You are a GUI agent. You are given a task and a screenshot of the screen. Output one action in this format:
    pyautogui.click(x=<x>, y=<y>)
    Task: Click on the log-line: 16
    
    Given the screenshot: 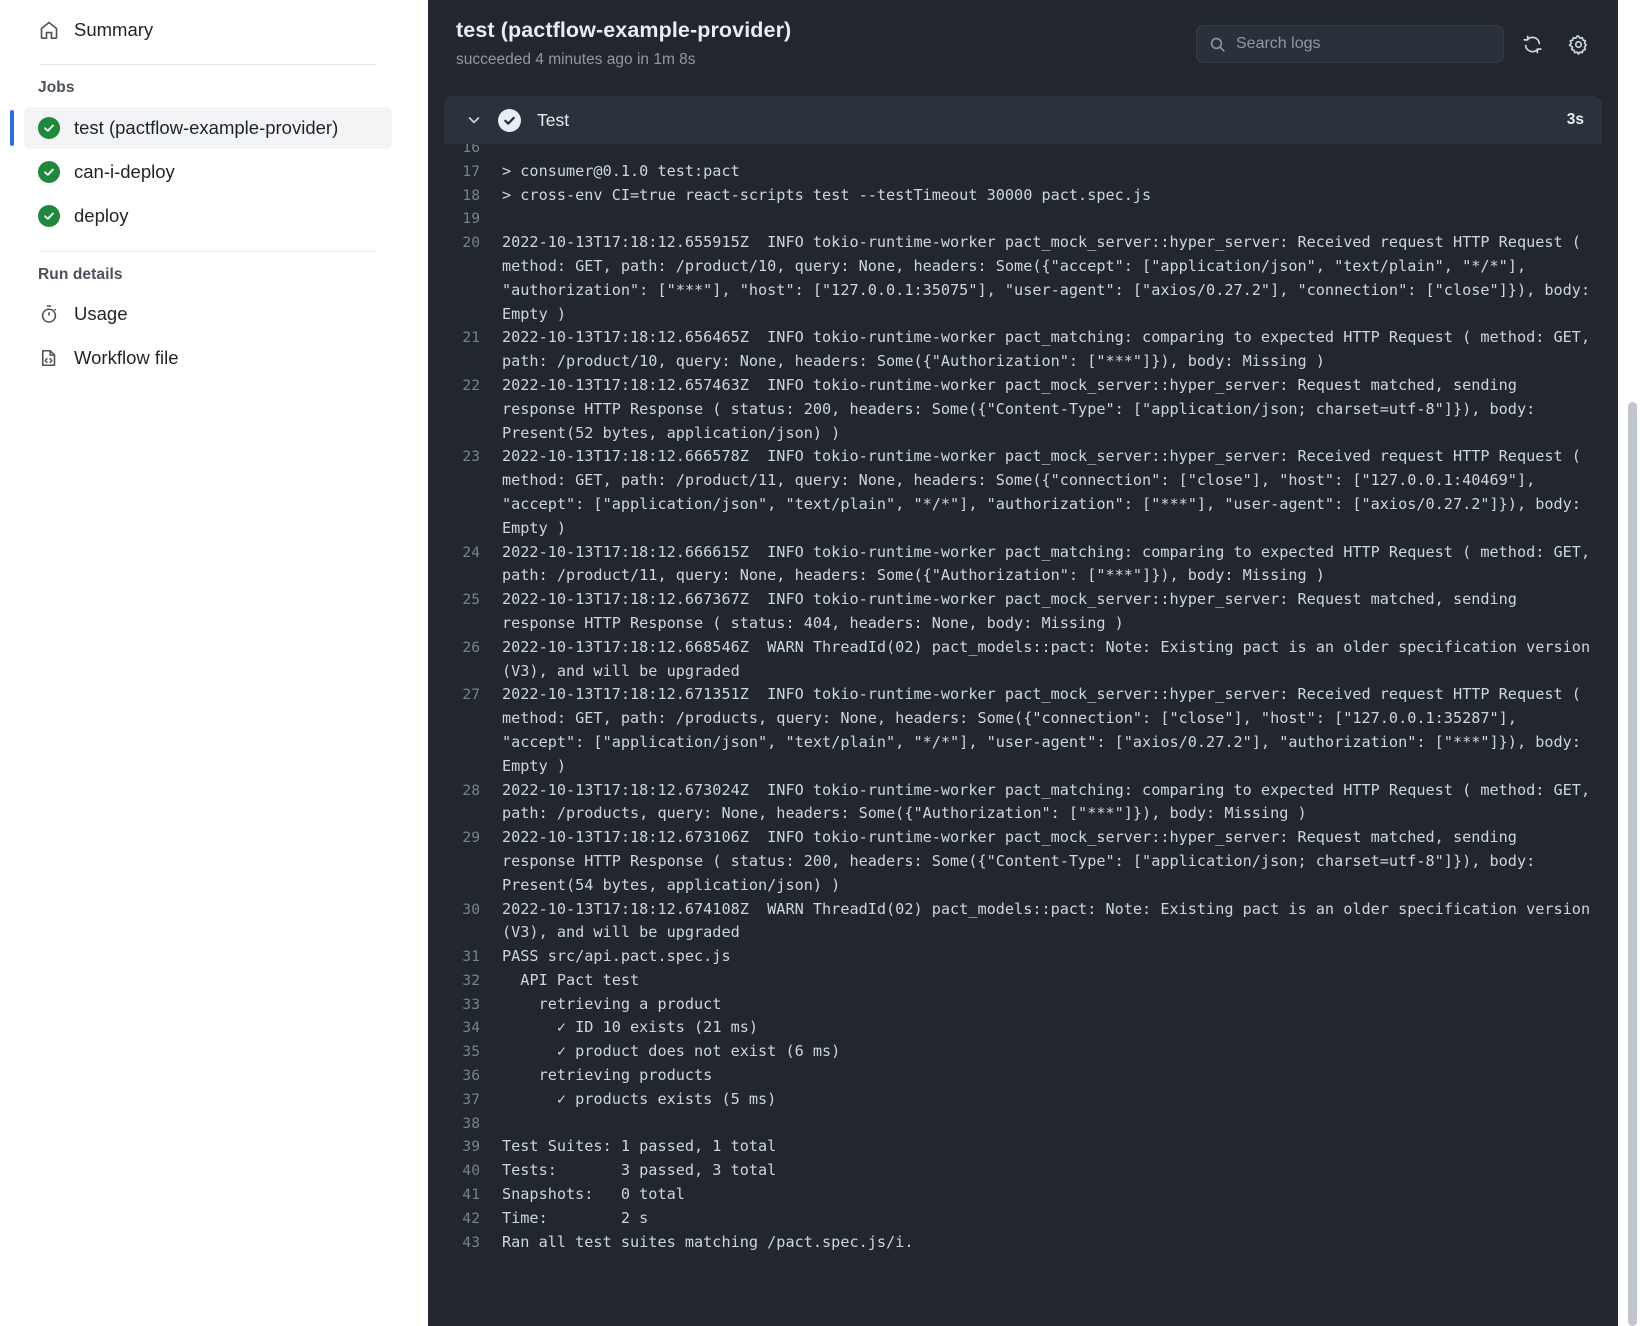 What is the action you would take?
    pyautogui.click(x=1023, y=152)
    